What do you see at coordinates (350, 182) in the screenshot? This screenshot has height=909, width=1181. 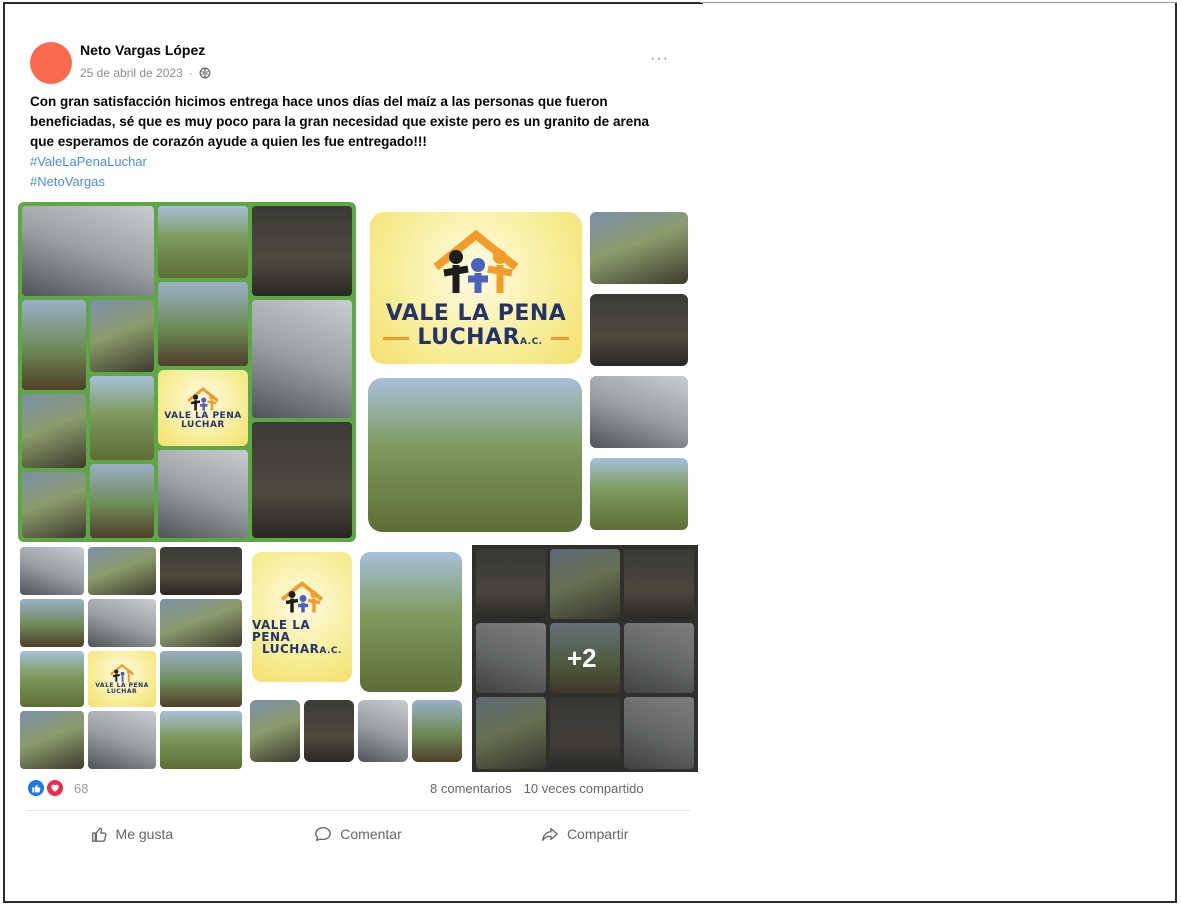 I see `hashtag-netovargas: #NetoVargas` at bounding box center [350, 182].